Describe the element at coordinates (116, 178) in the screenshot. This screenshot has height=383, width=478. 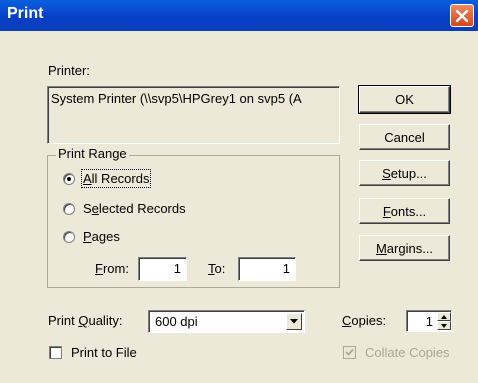
I see `radio-all-records-label: All Records` at that location.